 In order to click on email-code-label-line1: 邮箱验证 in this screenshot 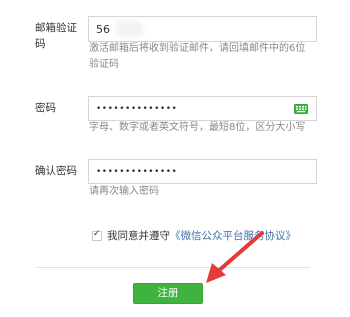, I will do `click(56, 28)`.